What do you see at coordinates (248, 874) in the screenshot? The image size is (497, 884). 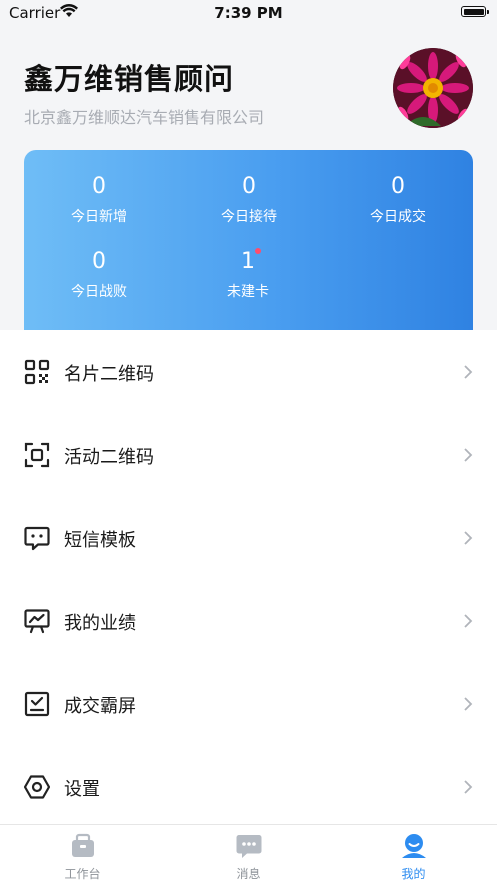 I see `tab-label: 消息` at bounding box center [248, 874].